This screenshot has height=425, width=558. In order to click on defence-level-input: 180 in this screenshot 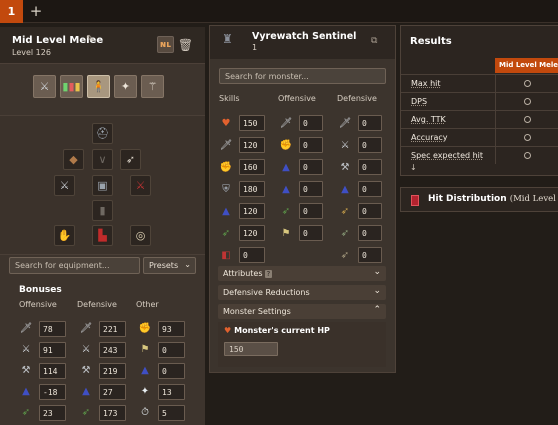, I will do `click(252, 189)`.